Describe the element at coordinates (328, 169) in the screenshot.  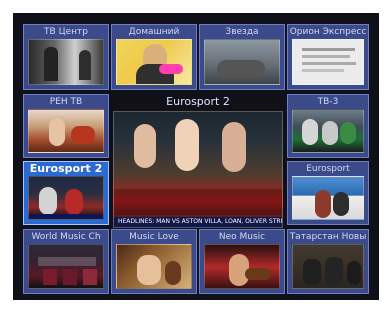
I see `channel-label: Eurosport` at that location.